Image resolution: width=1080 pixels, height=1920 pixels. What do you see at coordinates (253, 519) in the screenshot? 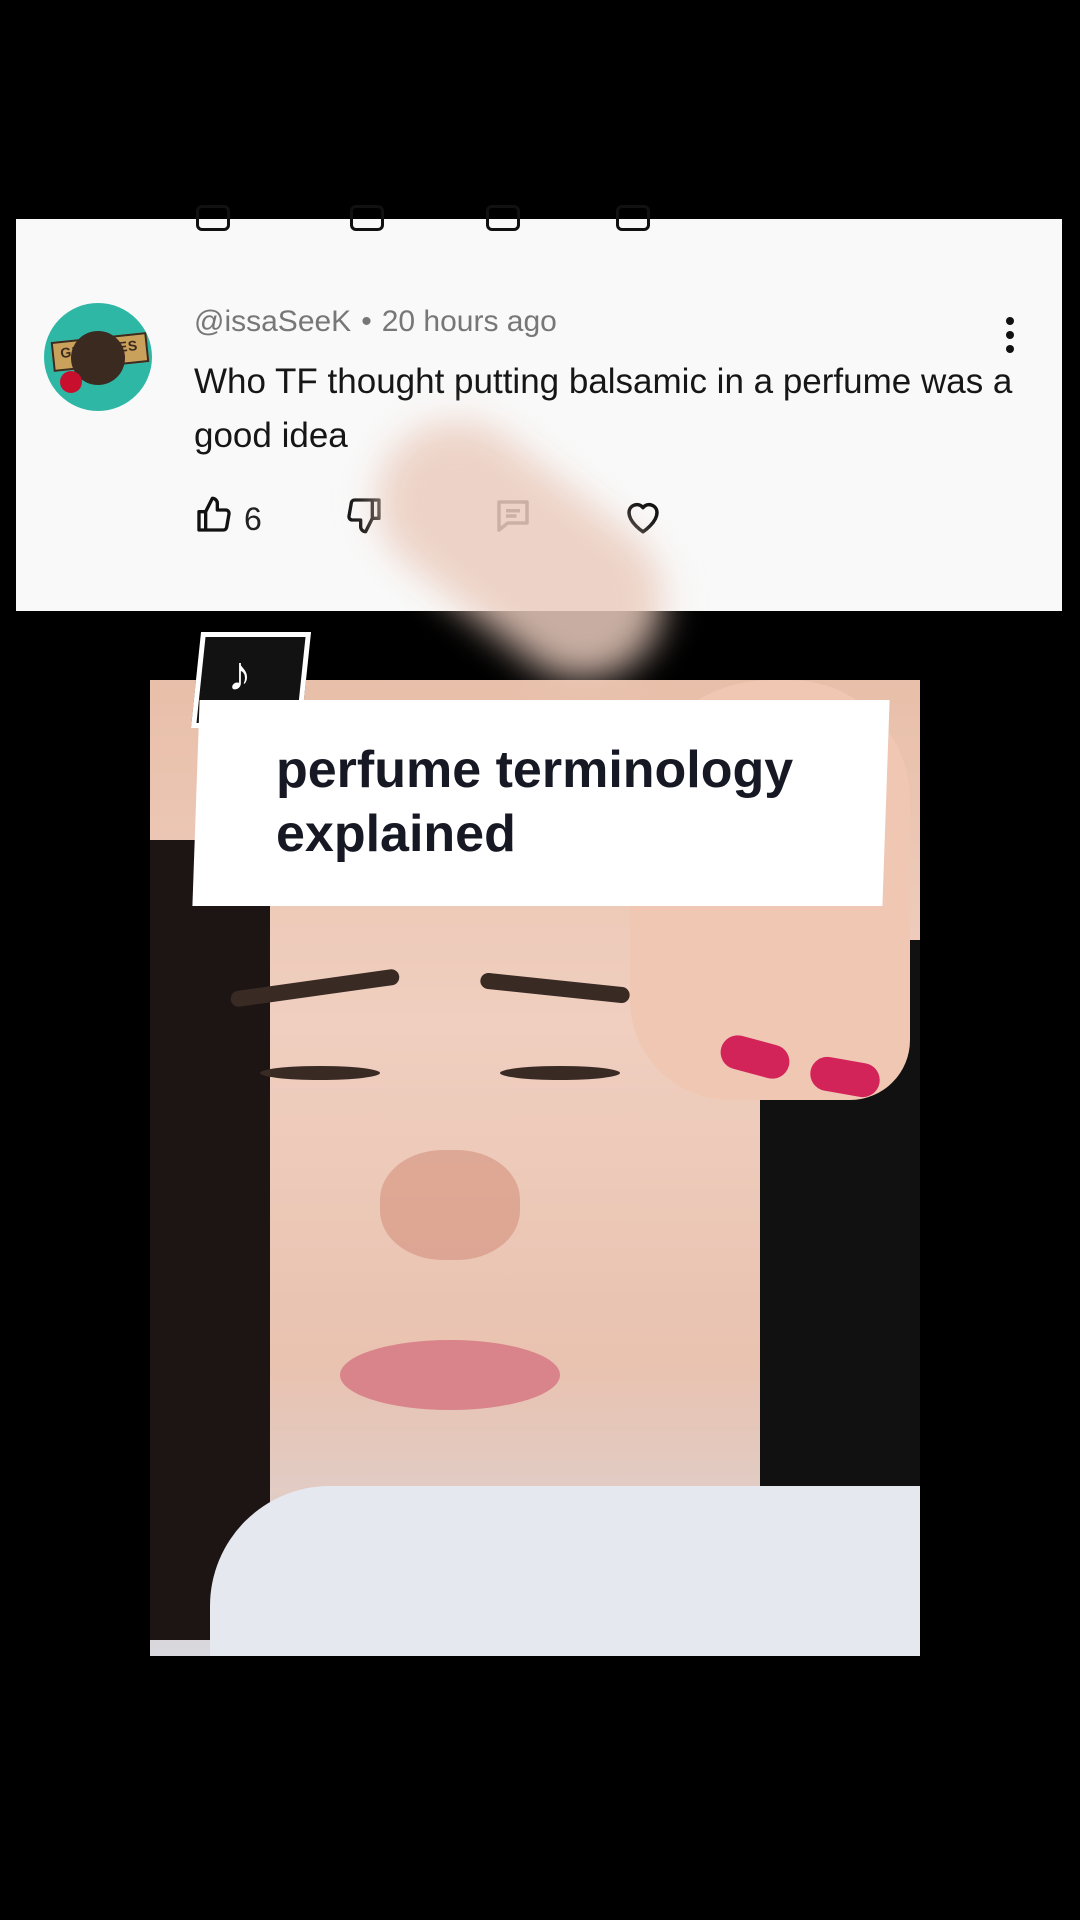
I see `like-count: 6` at bounding box center [253, 519].